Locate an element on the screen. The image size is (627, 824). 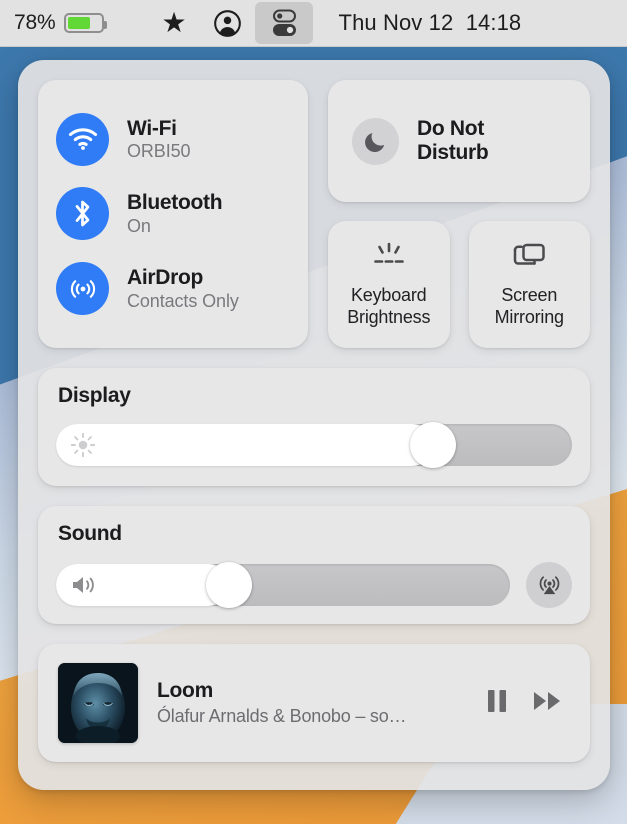
sound-volume-slider is located at coordinates (283, 585).